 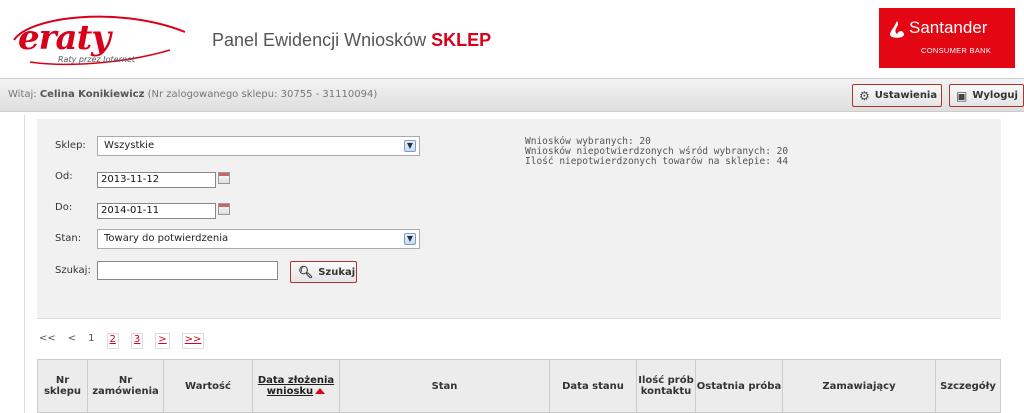 What do you see at coordinates (258, 239) in the screenshot?
I see `state-select: Towary do potwierdzenia ▼` at bounding box center [258, 239].